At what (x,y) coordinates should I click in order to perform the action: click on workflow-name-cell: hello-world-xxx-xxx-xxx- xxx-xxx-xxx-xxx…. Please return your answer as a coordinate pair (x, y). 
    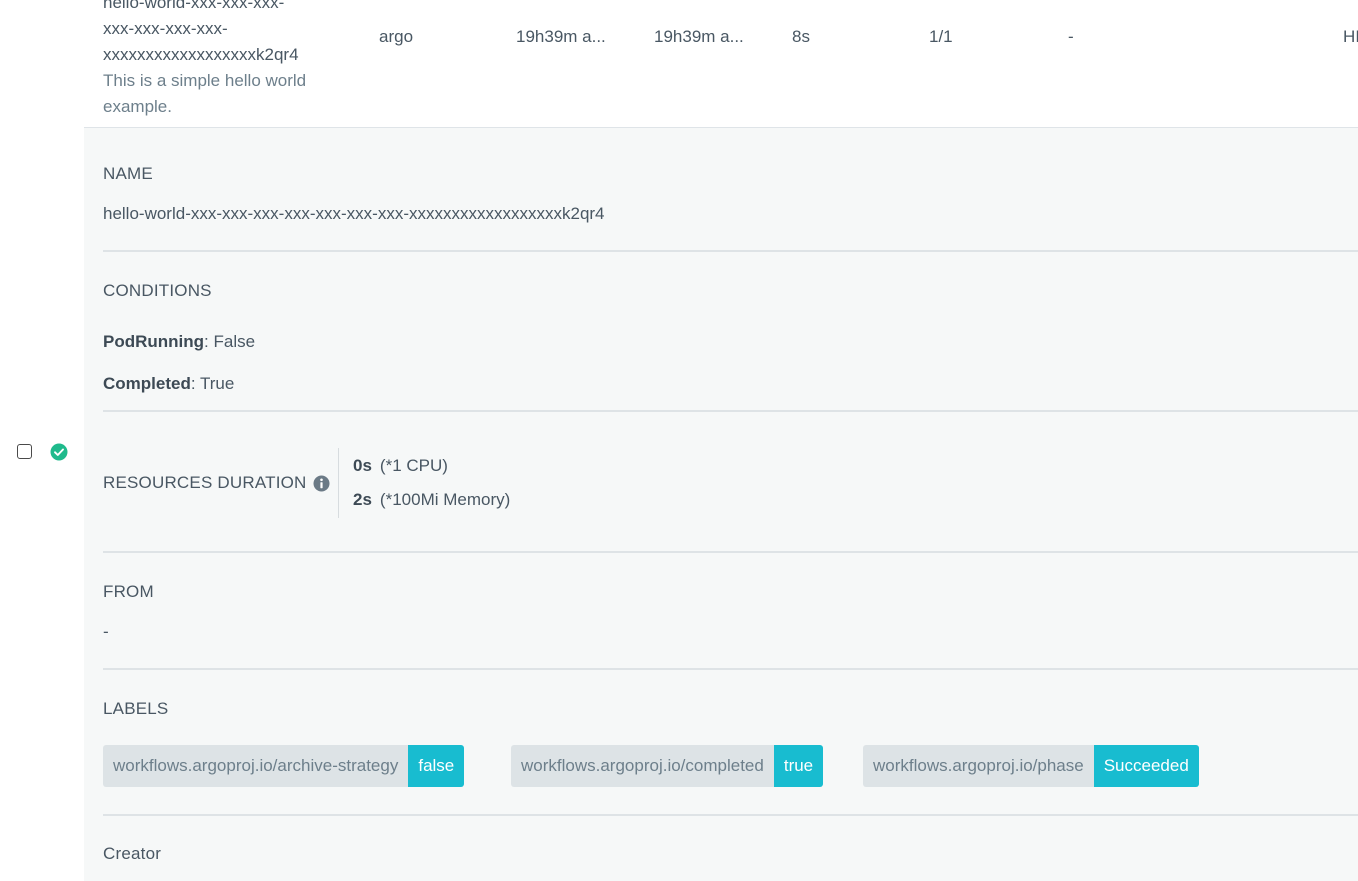
    Looking at the image, I should click on (220, 60).